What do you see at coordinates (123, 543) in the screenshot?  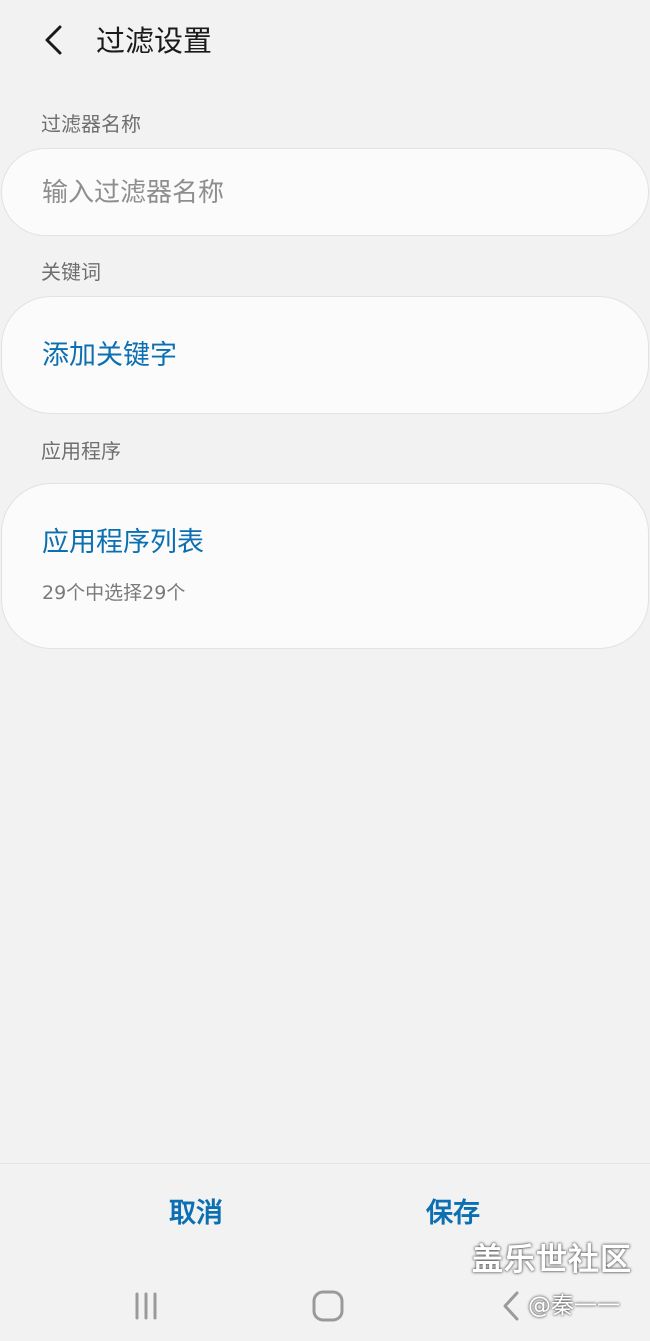 I see `app-list-title: 应用程序列表` at bounding box center [123, 543].